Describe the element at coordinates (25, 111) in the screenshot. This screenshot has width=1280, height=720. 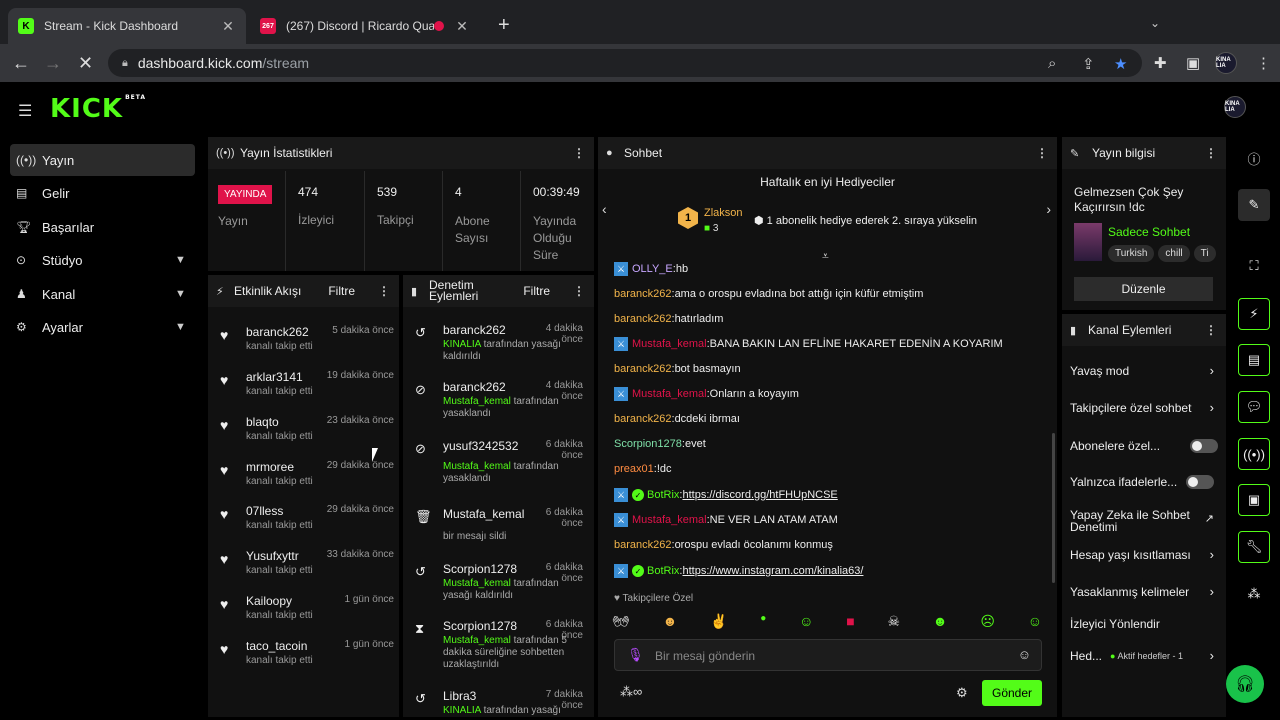
I see `menu-icon: ☰` at that location.